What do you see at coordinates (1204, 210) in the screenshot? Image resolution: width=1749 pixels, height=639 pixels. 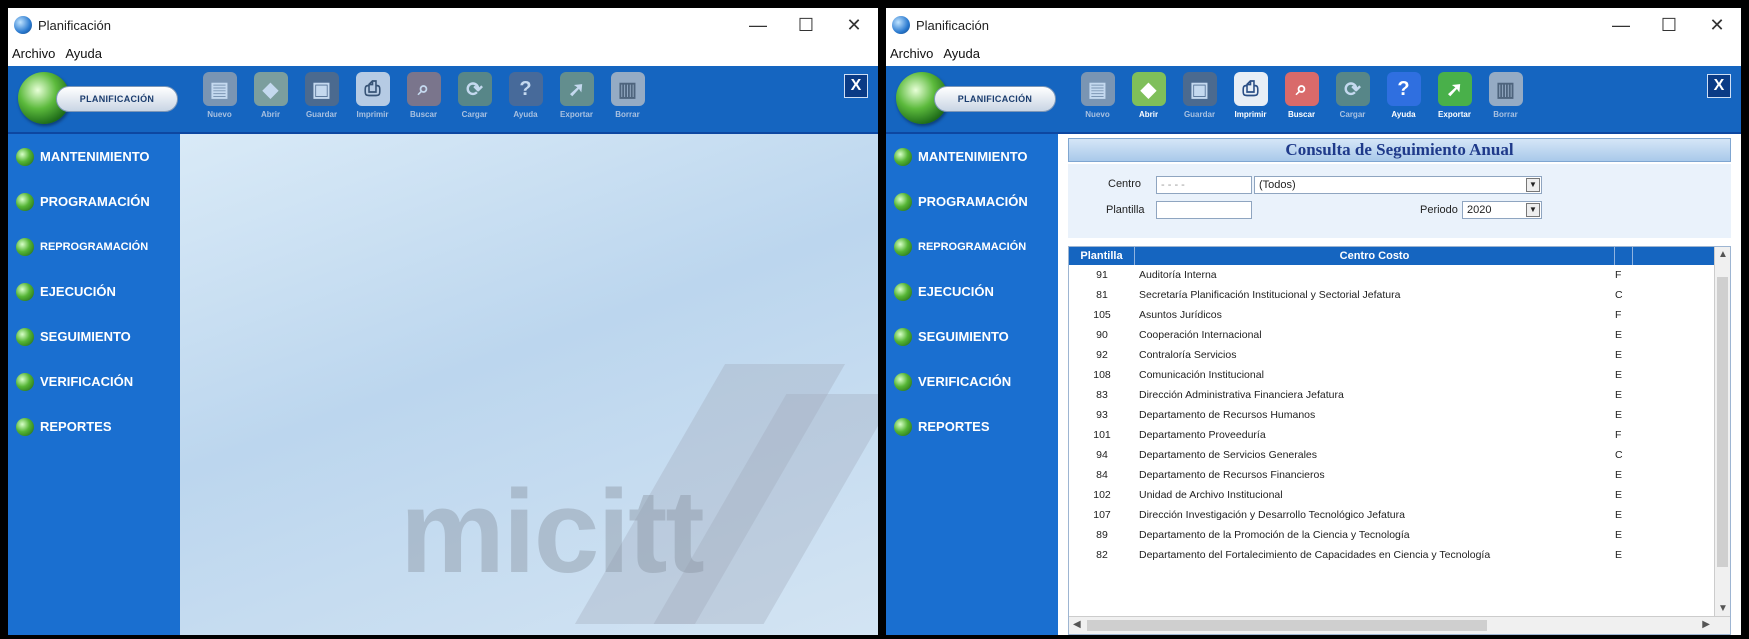 I see `plantilla-input` at bounding box center [1204, 210].